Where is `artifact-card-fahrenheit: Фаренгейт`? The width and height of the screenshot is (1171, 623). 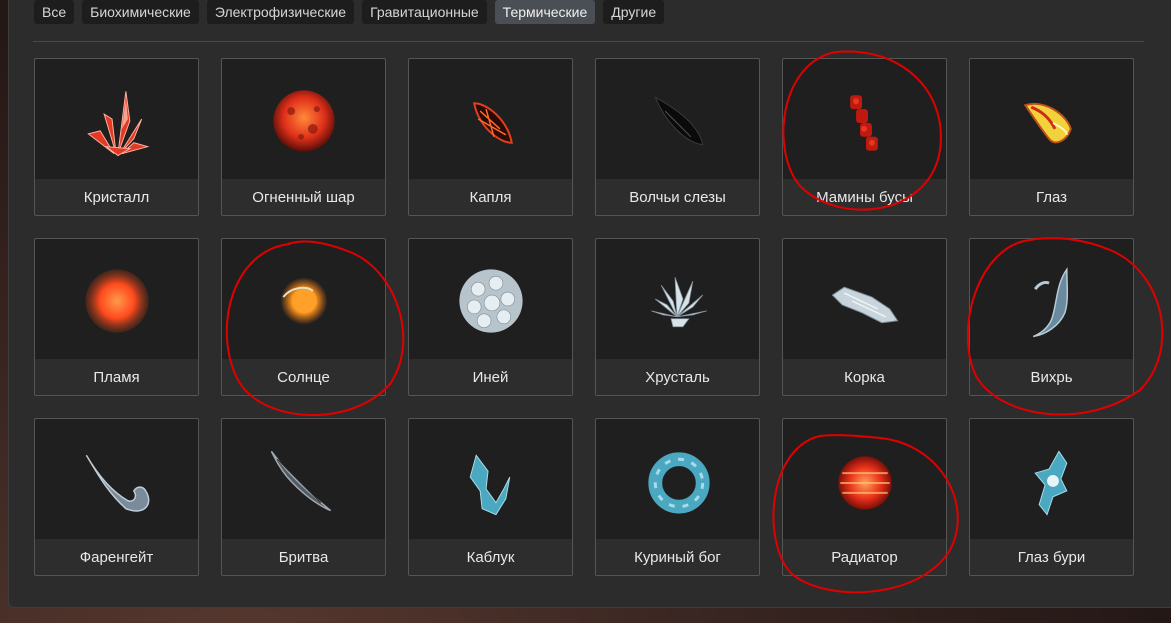
artifact-card-fahrenheit: Фаренгейт is located at coordinates (116, 497).